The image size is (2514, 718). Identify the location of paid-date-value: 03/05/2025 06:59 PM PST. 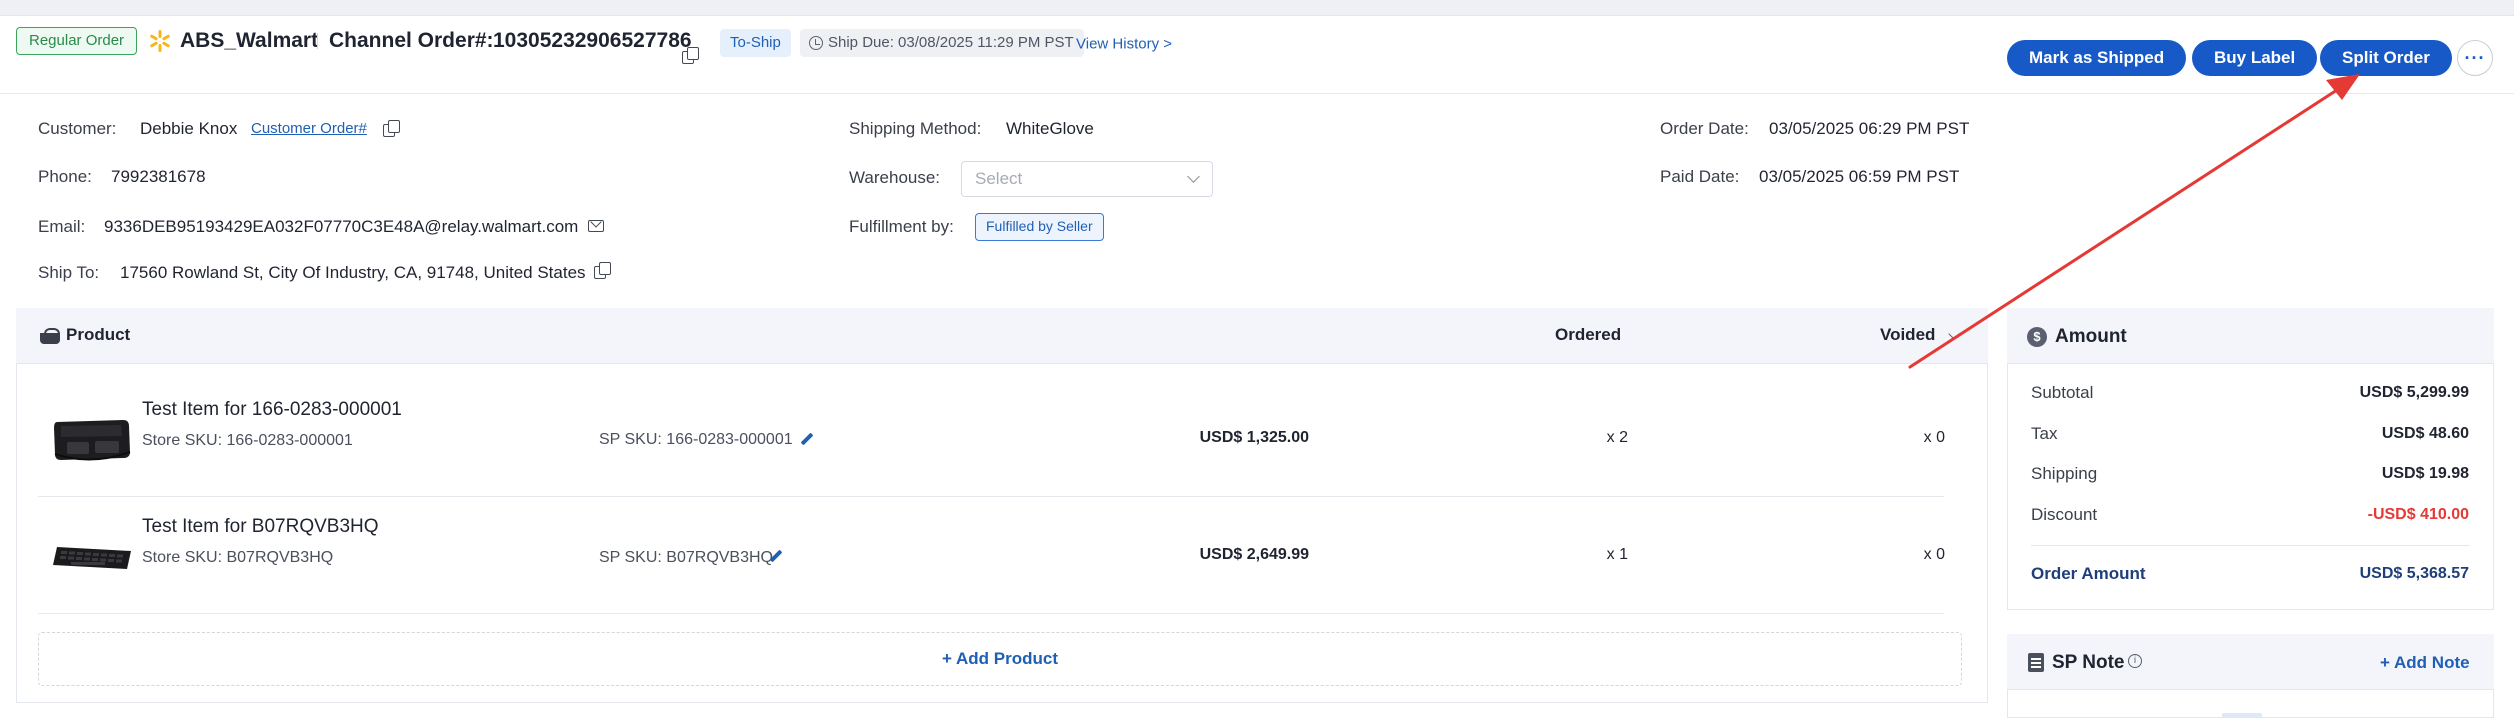
(1859, 176).